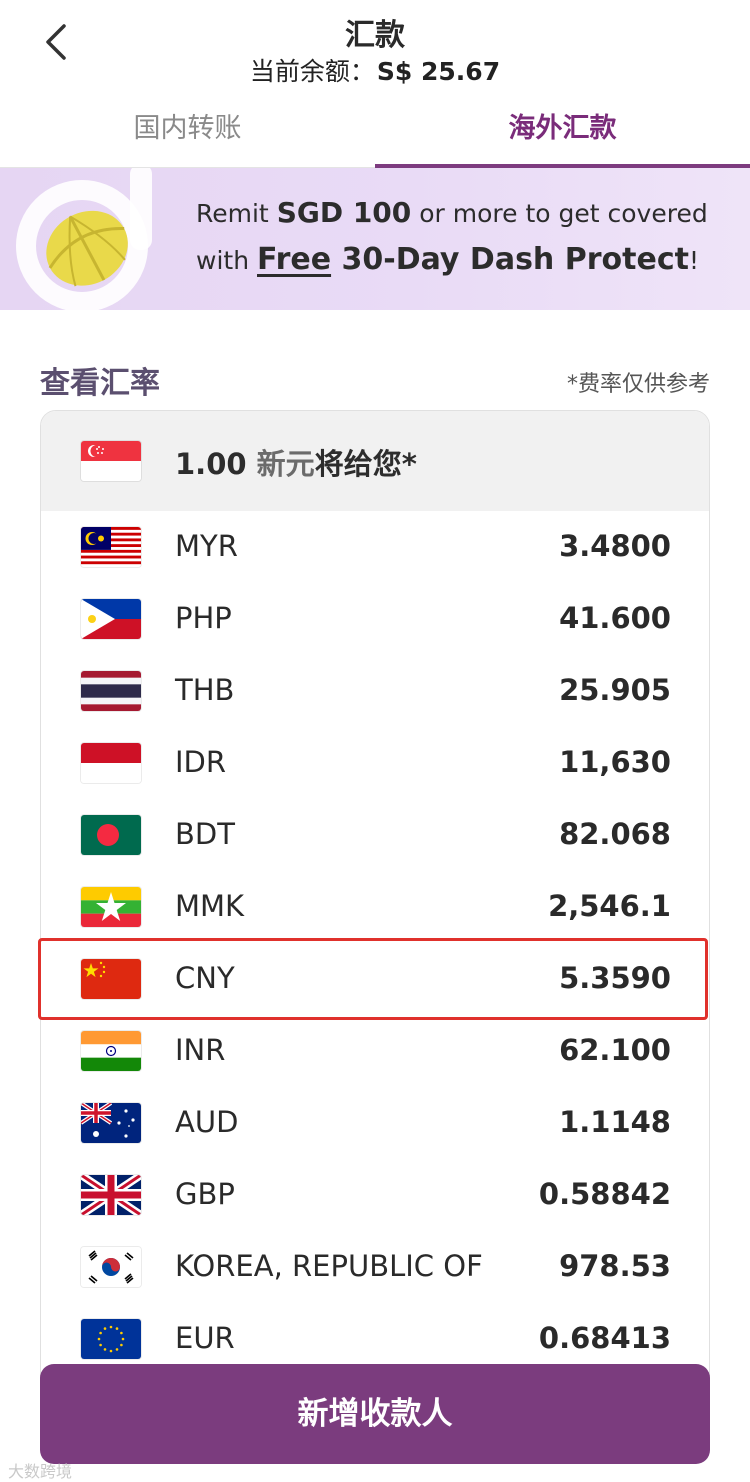  I want to click on thailand-flag-icon, so click(111, 691).